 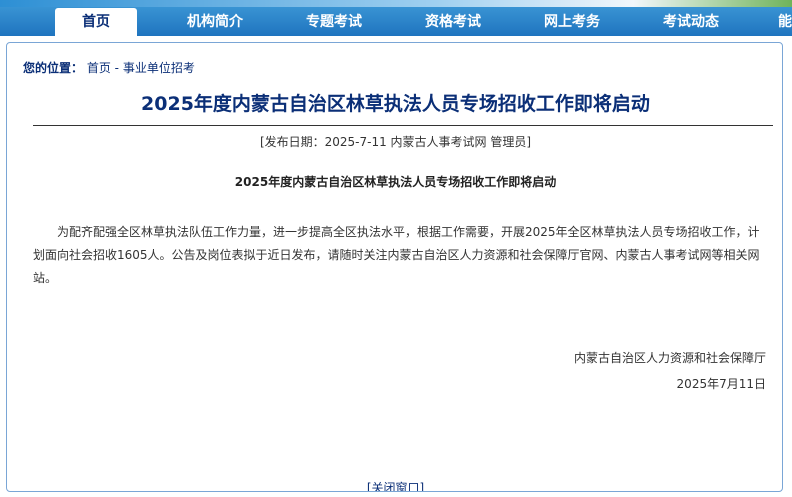 I want to click on header-banner-strip, so click(x=396, y=3).